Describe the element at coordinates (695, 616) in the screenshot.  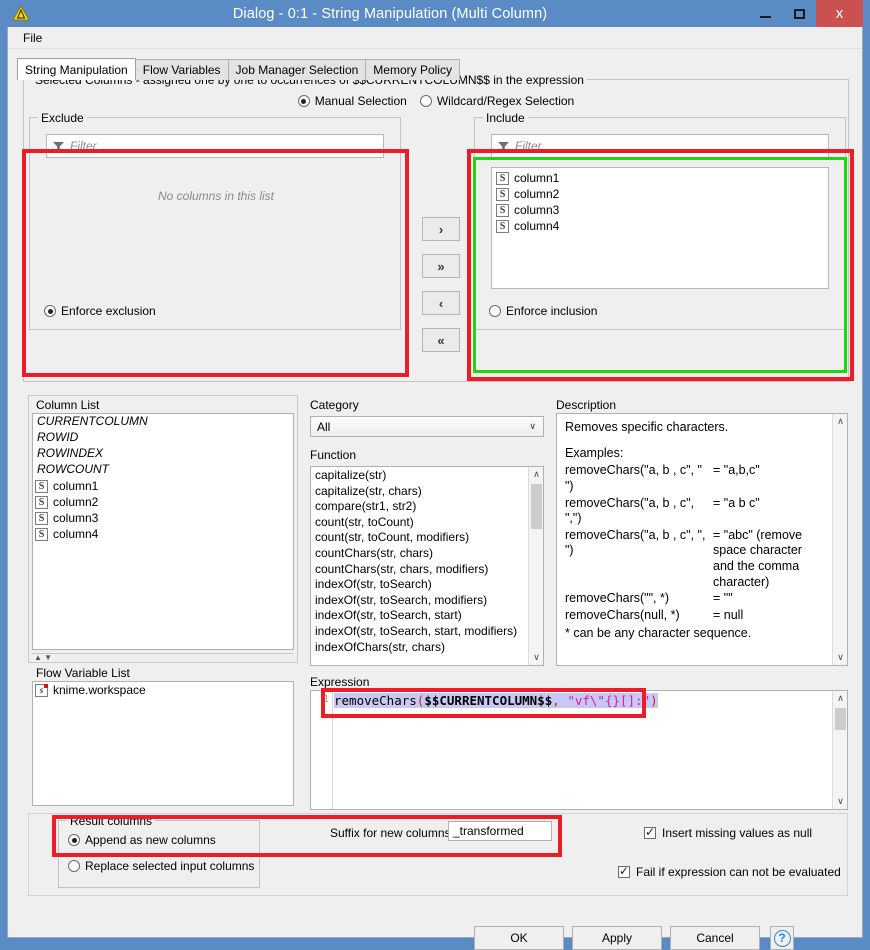
I see `description-example: removeChars(null, *) = null` at that location.